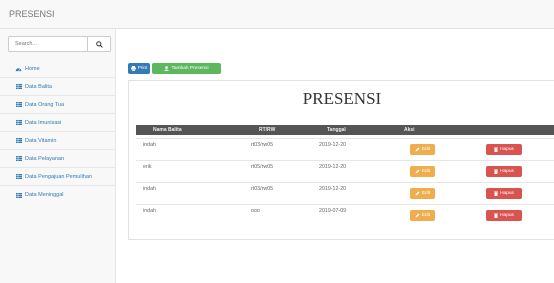 The height and width of the screenshot is (283, 554). Describe the element at coordinates (57, 87) in the screenshot. I see `sidebar-item-data-balita: Data Balita` at that location.